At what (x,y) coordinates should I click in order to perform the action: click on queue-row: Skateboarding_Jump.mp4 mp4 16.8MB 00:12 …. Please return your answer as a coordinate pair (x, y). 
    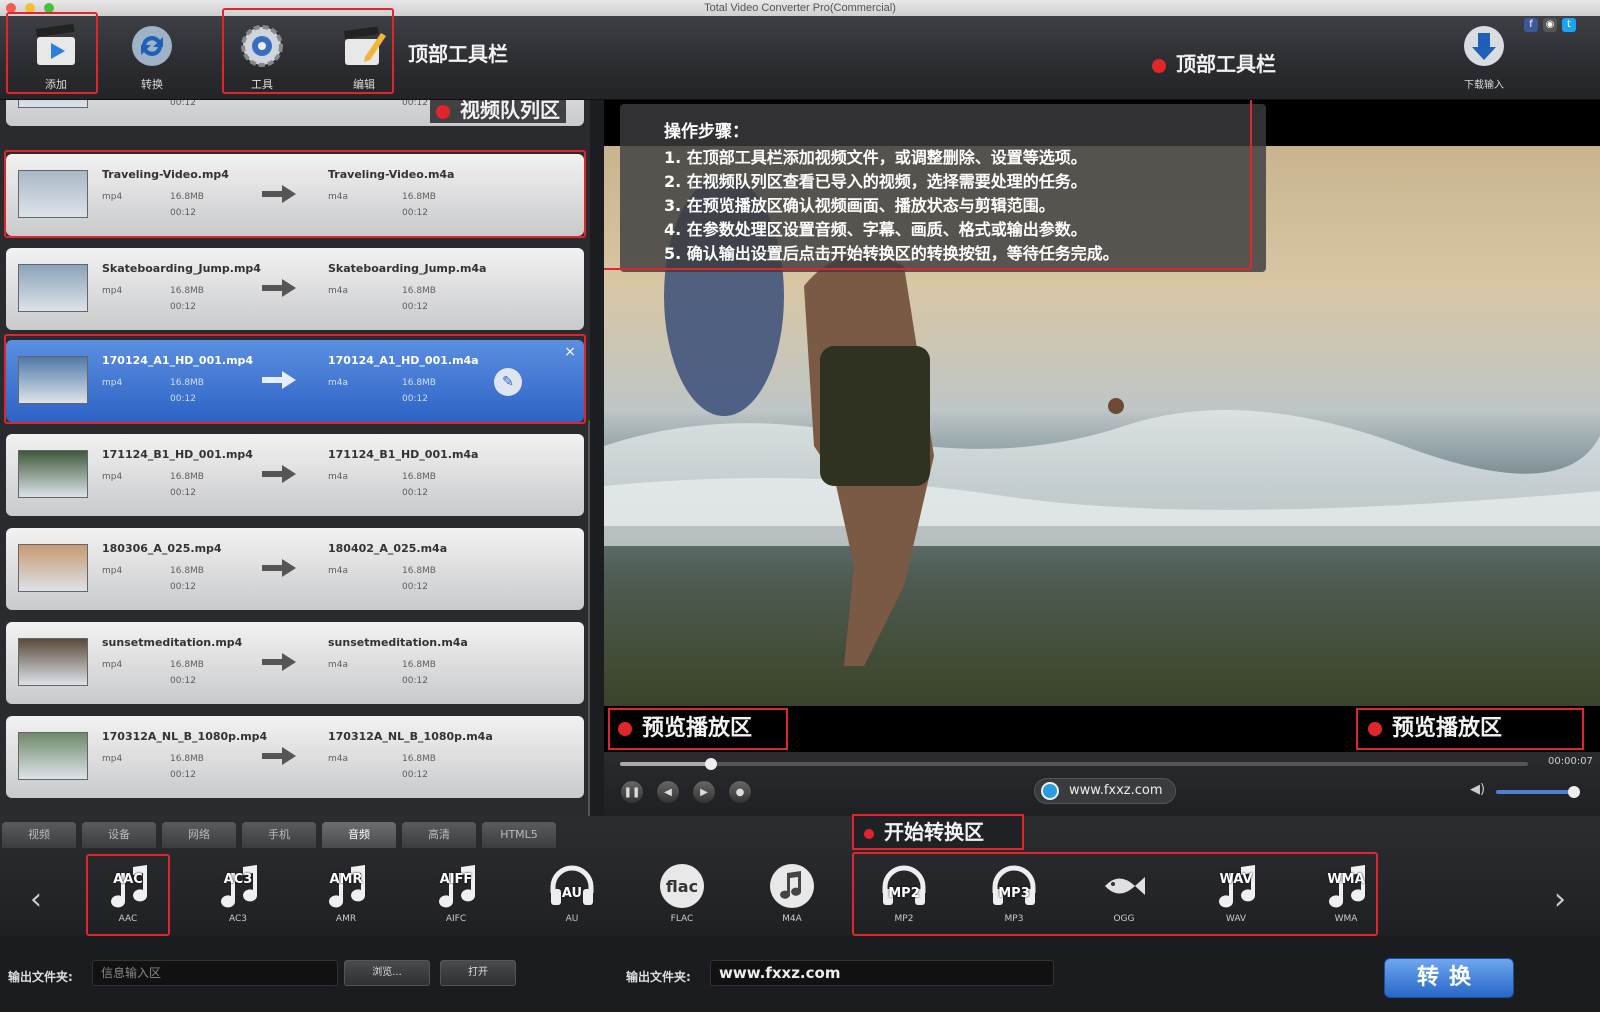
    Looking at the image, I should click on (295, 289).